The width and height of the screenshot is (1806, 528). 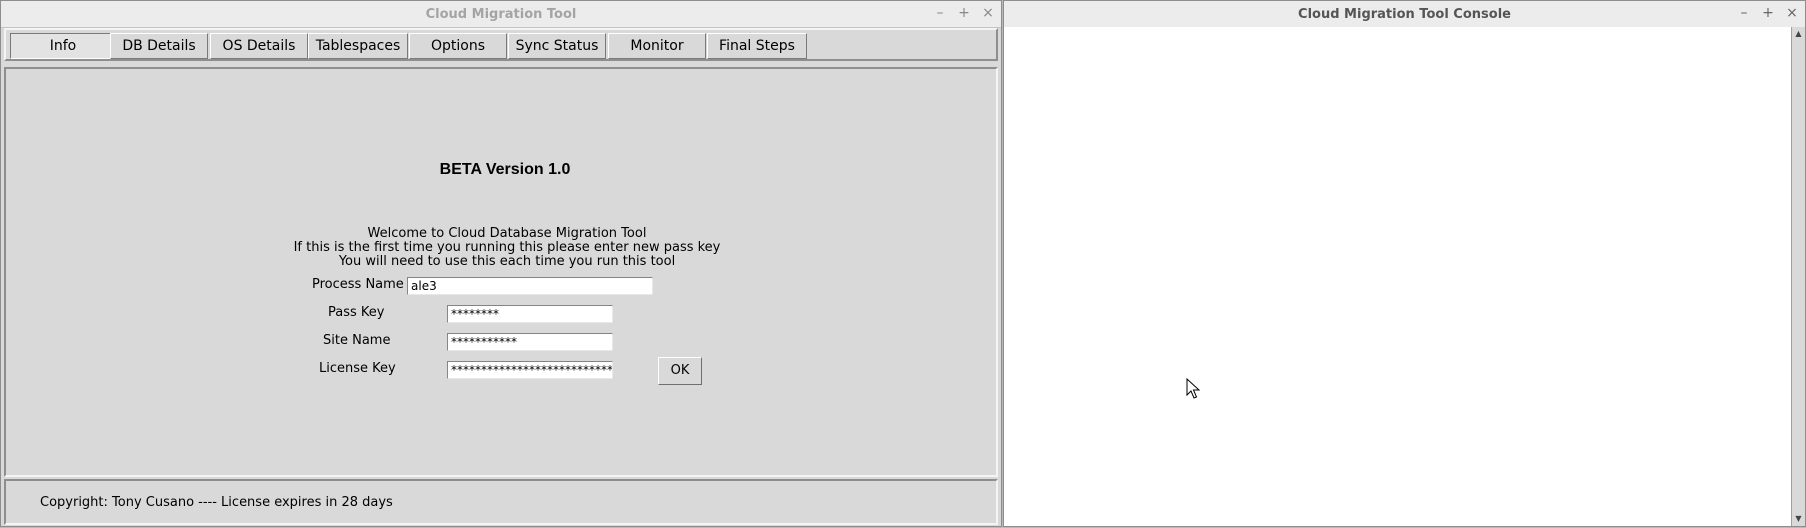 What do you see at coordinates (259, 46) in the screenshot?
I see `tab-os-details: OS Details` at bounding box center [259, 46].